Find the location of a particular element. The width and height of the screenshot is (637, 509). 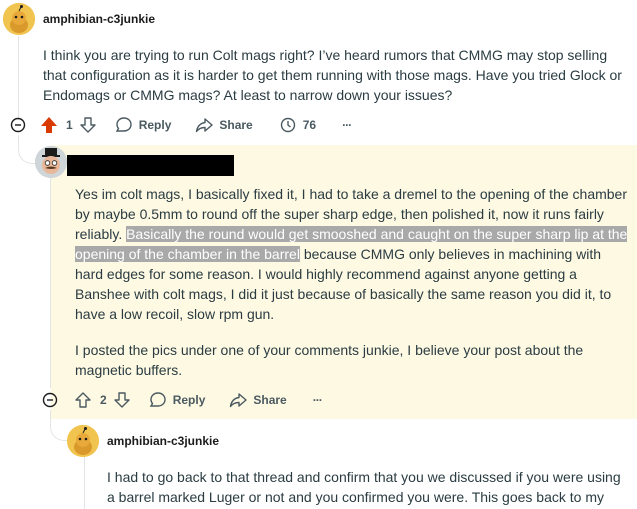

vote-count: 2 is located at coordinates (103, 400).